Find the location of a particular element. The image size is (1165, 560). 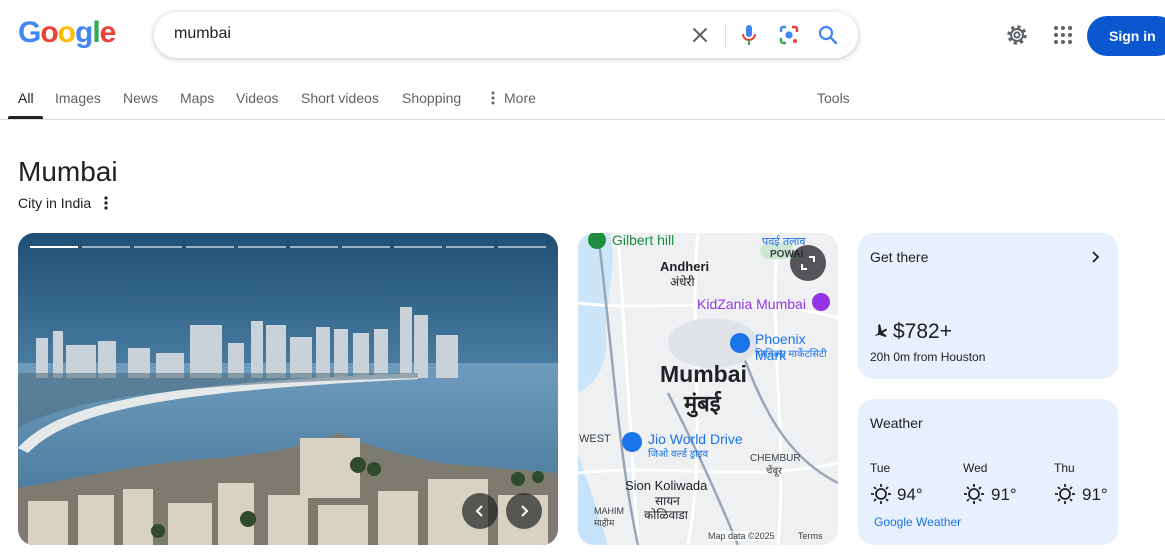

lens-icon is located at coordinates (789, 35).